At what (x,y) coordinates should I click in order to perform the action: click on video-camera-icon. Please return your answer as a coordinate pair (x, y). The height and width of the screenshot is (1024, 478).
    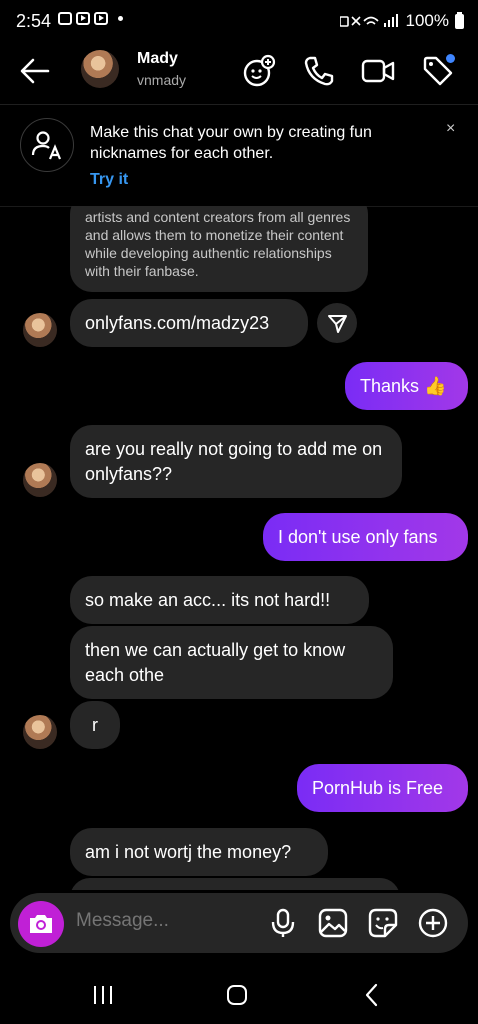
    Looking at the image, I should click on (378, 71).